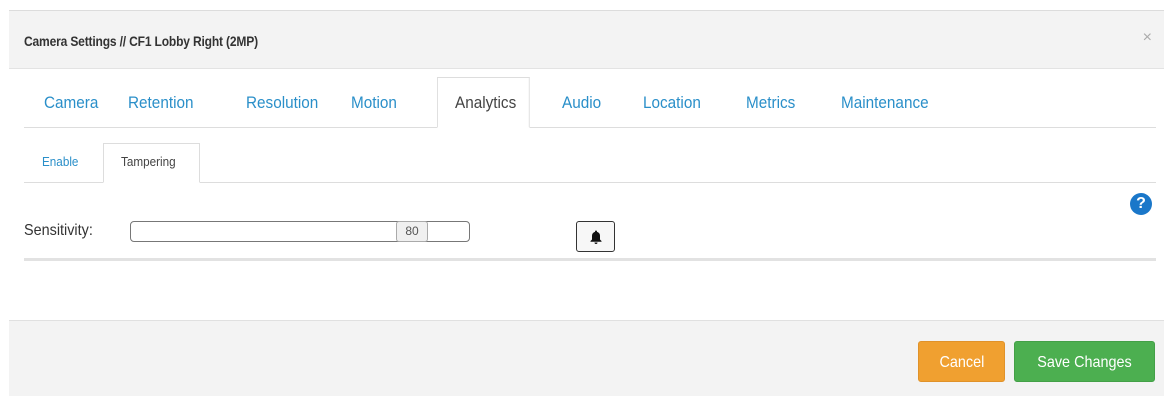 Image resolution: width=1164 pixels, height=396 pixels. What do you see at coordinates (1147, 38) in the screenshot?
I see `close-icon: ×` at bounding box center [1147, 38].